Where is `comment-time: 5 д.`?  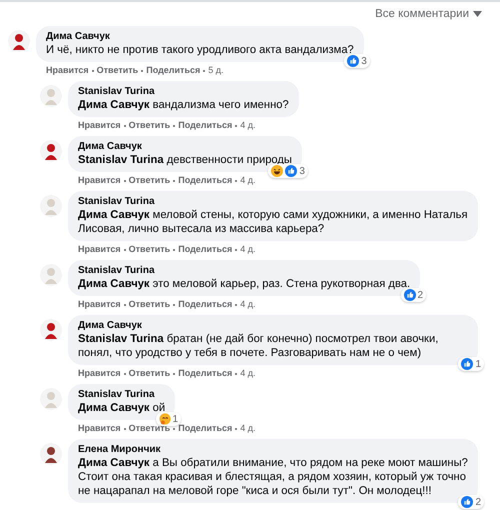
comment-time: 5 д. is located at coordinates (216, 70).